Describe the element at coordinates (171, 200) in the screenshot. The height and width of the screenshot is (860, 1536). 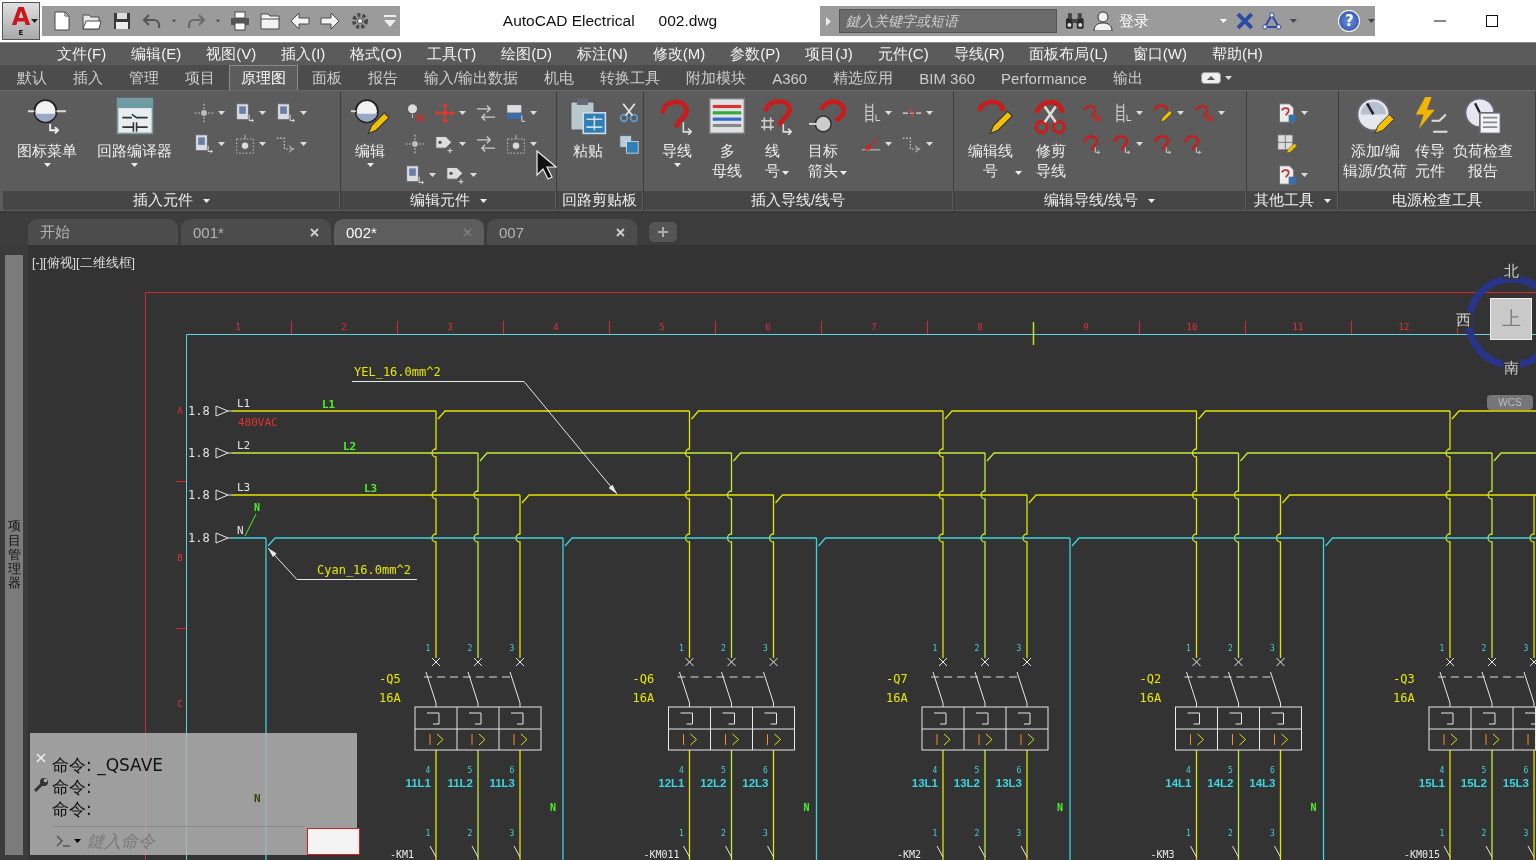
I see `panel-title: 插入元件` at that location.